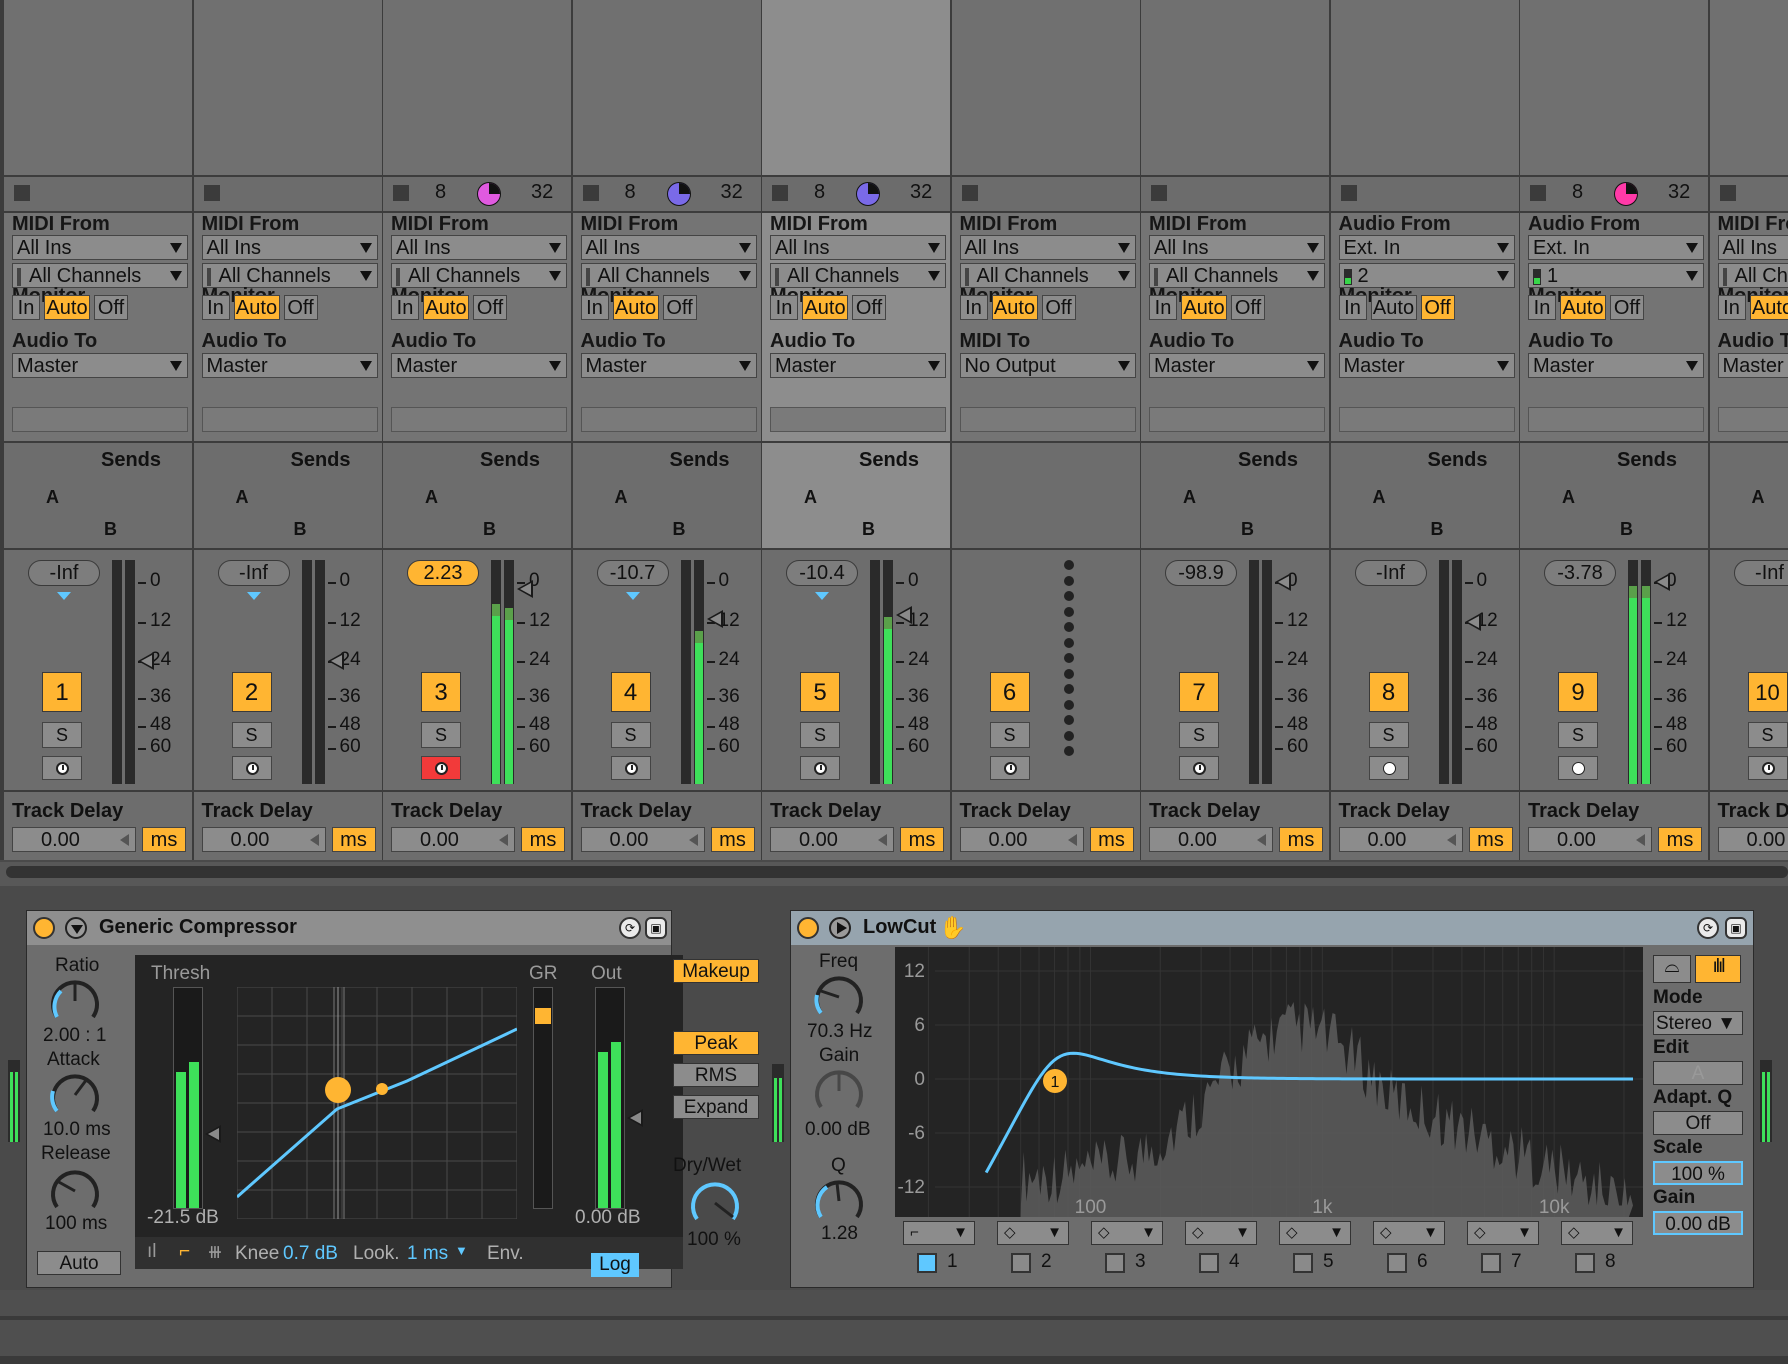 The image size is (1788, 1364). What do you see at coordinates (1237, 247) in the screenshot?
I see `input-source-dropdown: All Ins` at bounding box center [1237, 247].